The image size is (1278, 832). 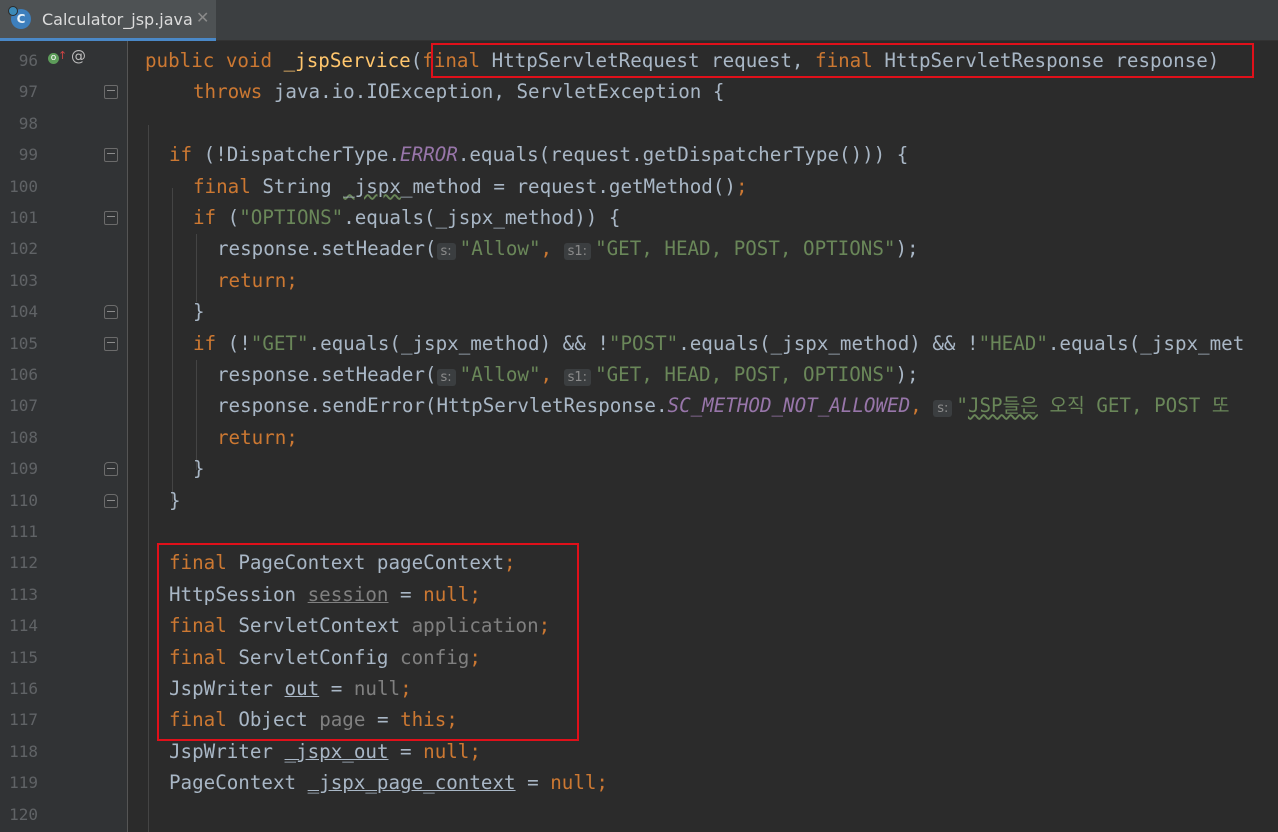 I want to click on code-line: 120, so click(x=639, y=814).